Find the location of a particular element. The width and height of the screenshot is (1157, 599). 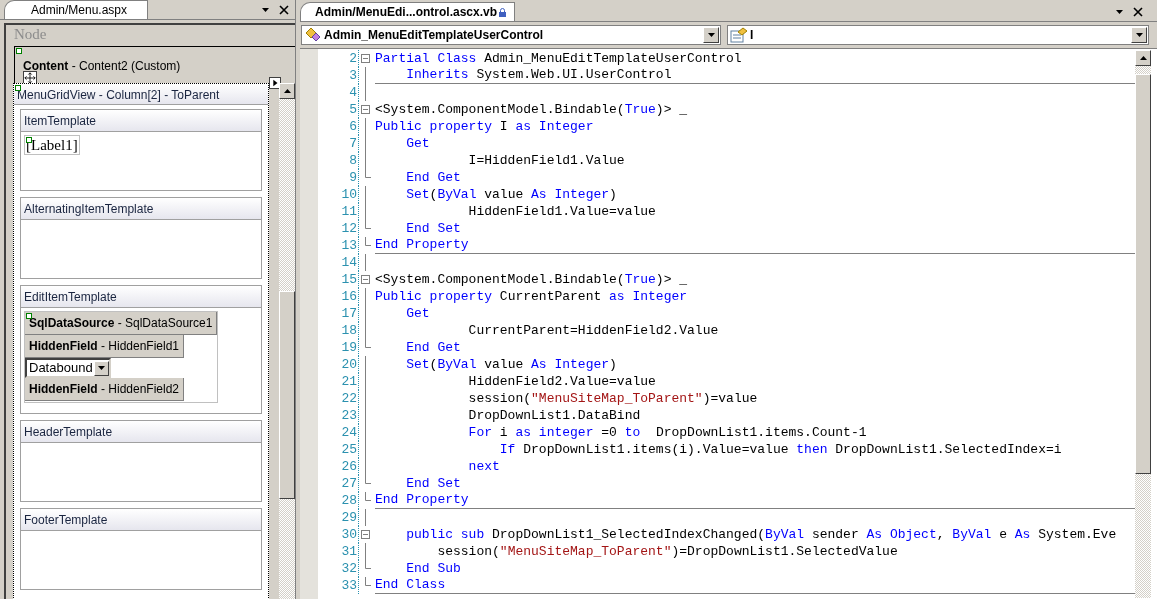

component-control: HiddenField - HiddenField1 is located at coordinates (105, 346).